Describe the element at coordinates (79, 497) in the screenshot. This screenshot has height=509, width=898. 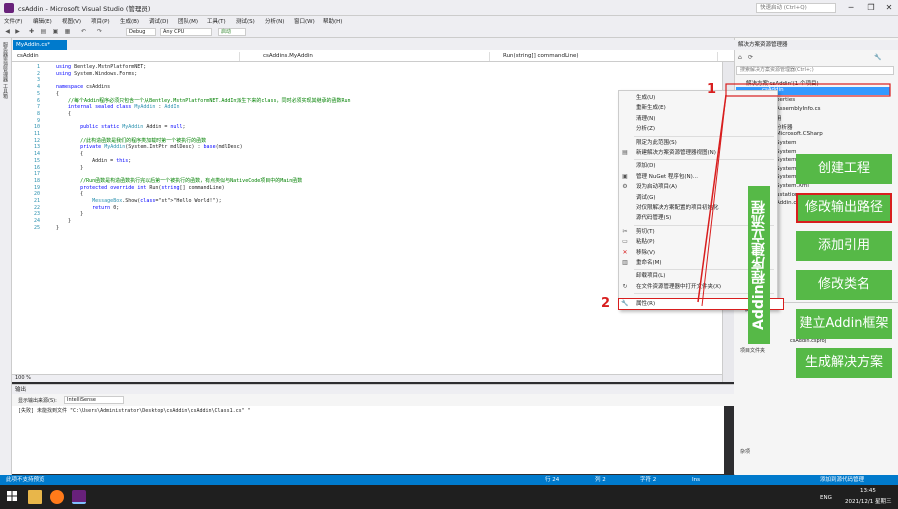
I see `visual-studio-taskbar-icon` at that location.